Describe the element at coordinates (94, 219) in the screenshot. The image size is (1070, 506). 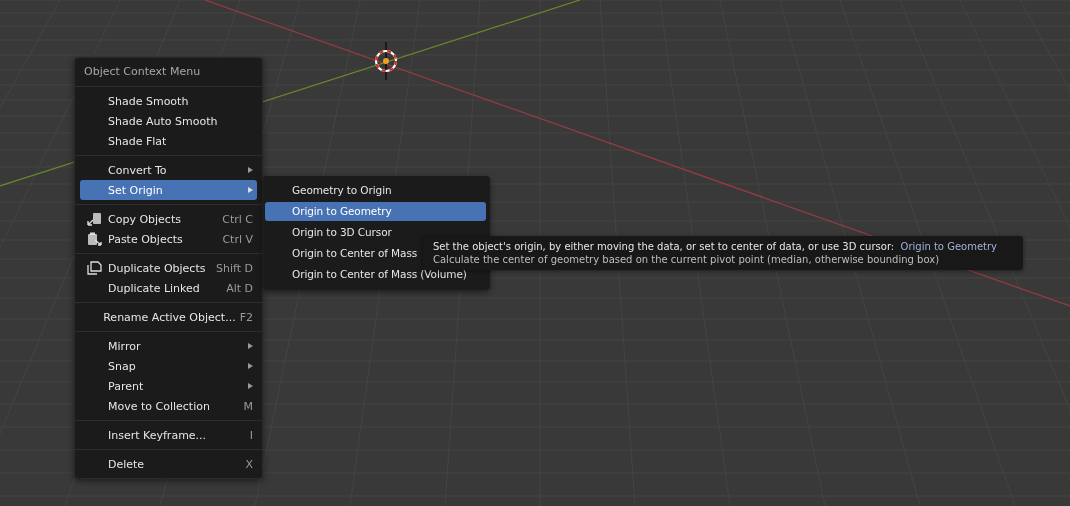
I see `copy-icon` at that location.